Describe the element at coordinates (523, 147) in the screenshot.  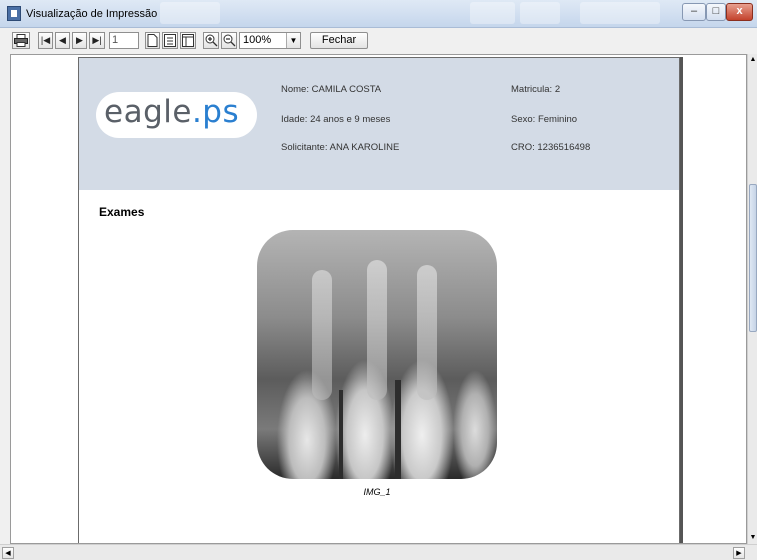
I see `cro-label: CRO:` at that location.